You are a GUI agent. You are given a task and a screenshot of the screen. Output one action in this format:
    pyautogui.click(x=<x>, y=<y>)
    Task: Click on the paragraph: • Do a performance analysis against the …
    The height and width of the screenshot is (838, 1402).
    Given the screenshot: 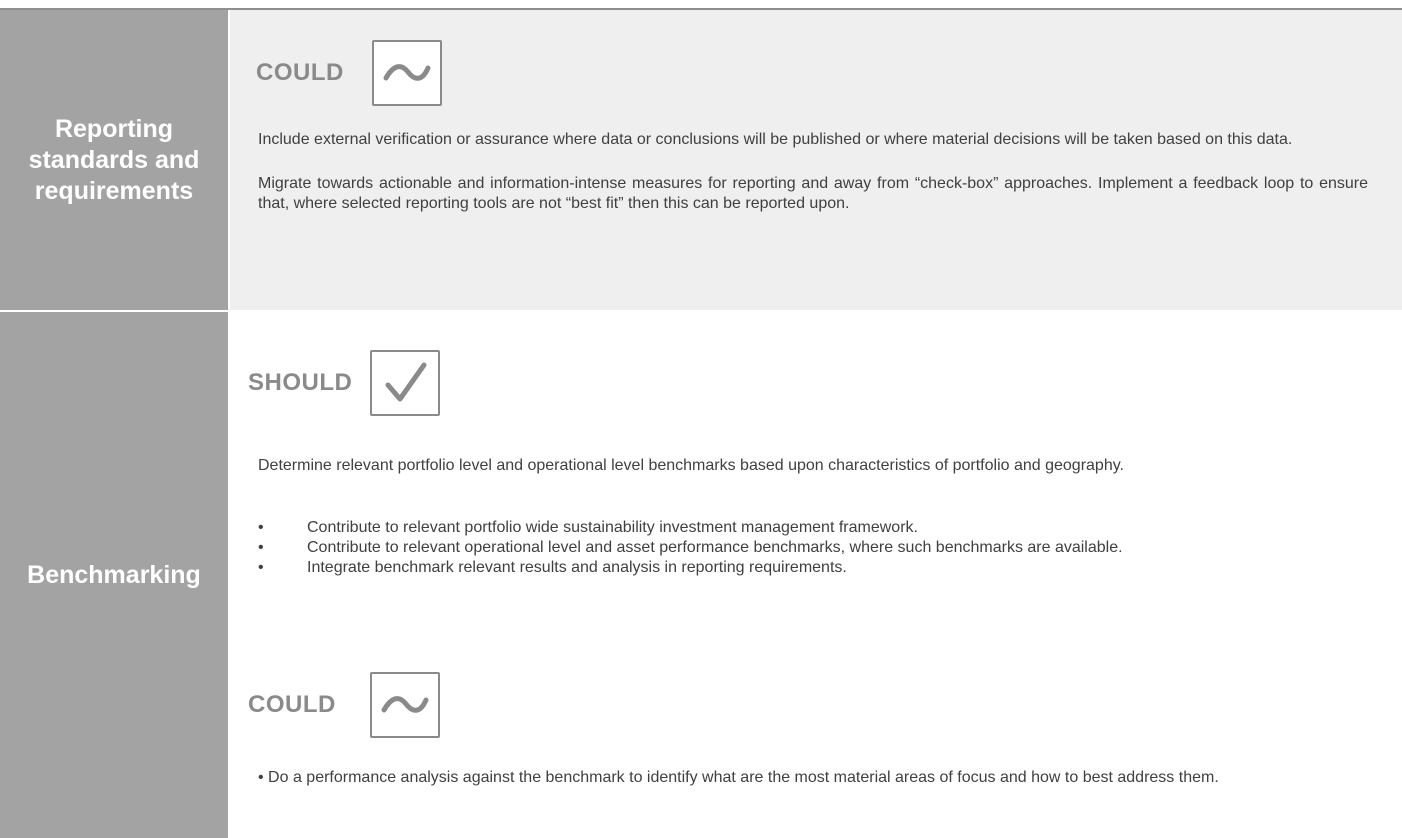 What is the action you would take?
    pyautogui.click(x=738, y=777)
    